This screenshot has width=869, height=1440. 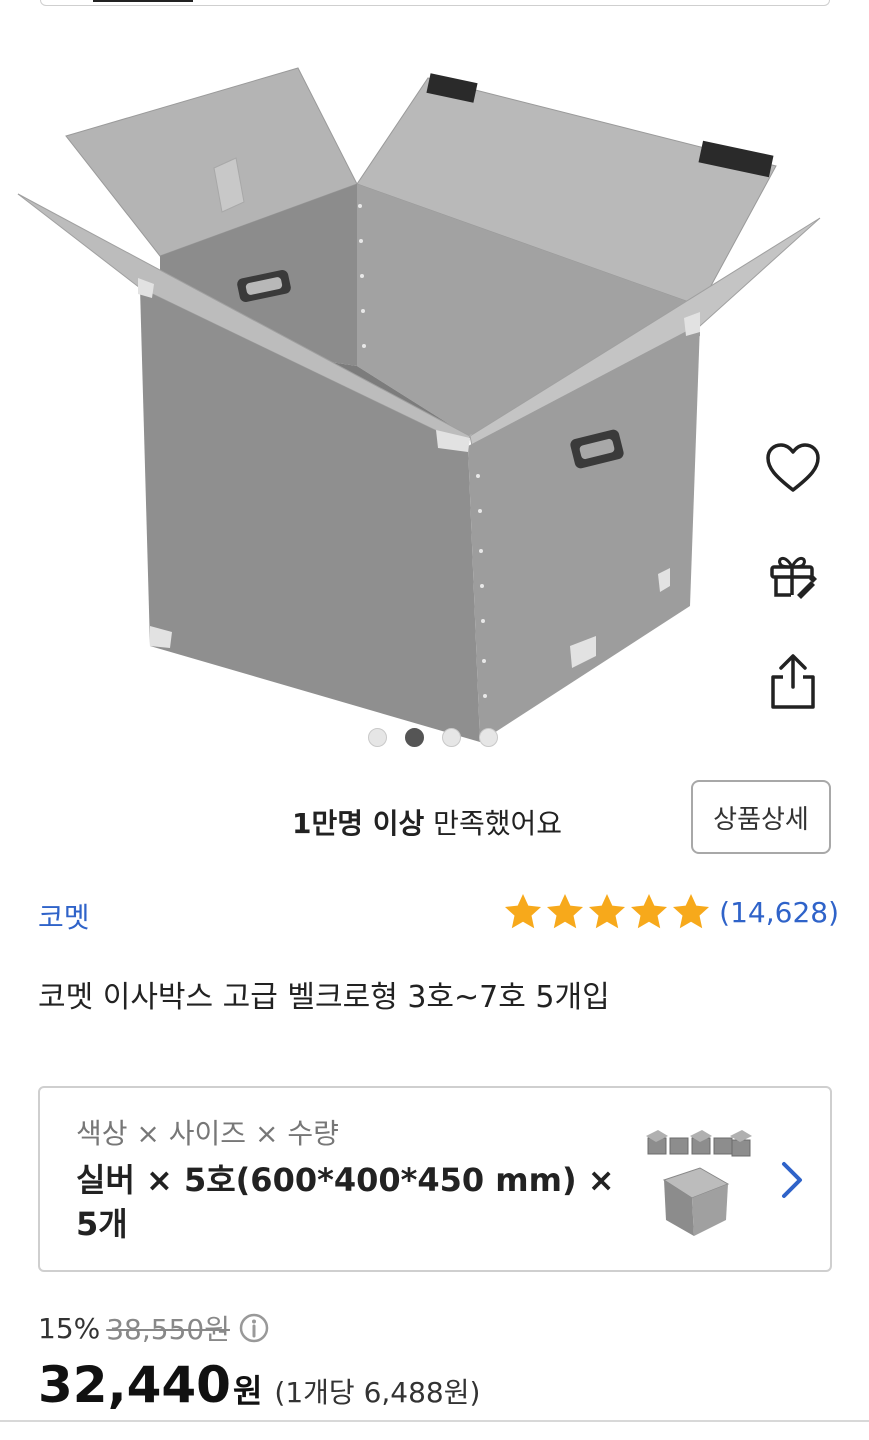 What do you see at coordinates (134, 1385) in the screenshot?
I see `final-price: 32,440` at bounding box center [134, 1385].